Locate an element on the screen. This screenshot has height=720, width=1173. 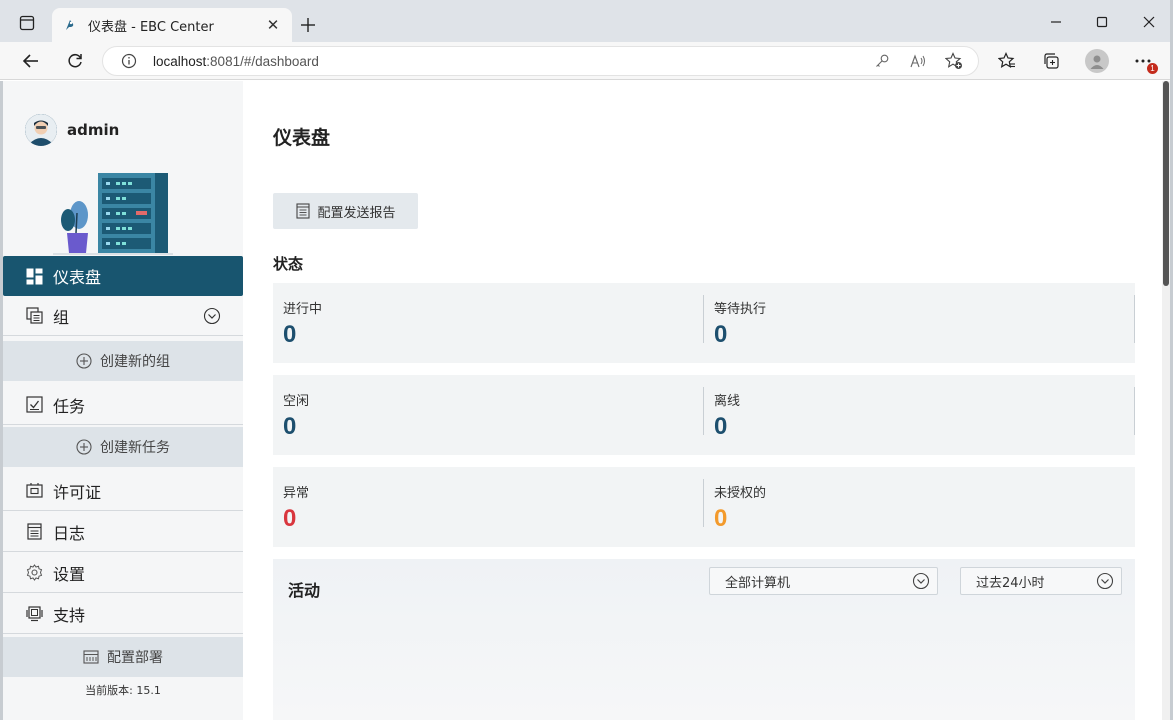
status-row: 异常 0 未授权的 0 is located at coordinates (704, 507).